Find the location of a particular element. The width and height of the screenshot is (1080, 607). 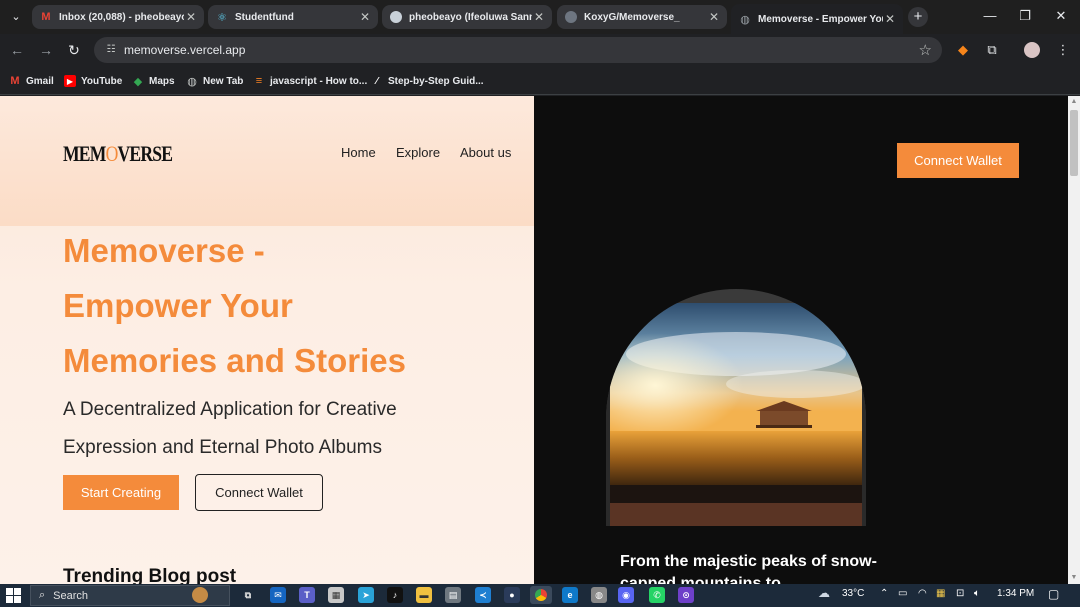

tab-search-chevron-icon: ⌄ is located at coordinates (16, 17).